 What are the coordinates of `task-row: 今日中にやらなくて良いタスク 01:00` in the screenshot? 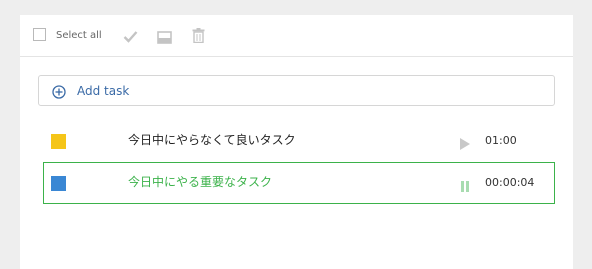 It's located at (299, 141).